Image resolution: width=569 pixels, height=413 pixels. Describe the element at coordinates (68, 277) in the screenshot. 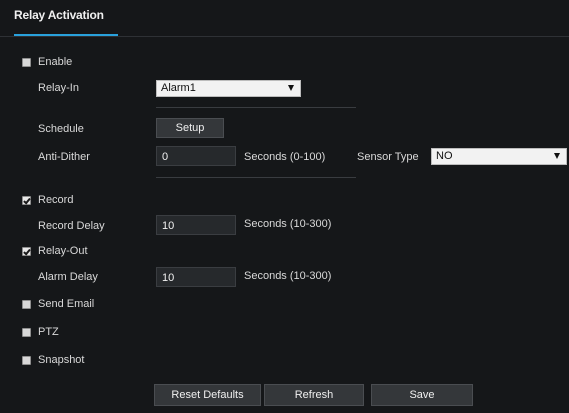

I see `alarm-delay-label: Alarm Delay` at that location.